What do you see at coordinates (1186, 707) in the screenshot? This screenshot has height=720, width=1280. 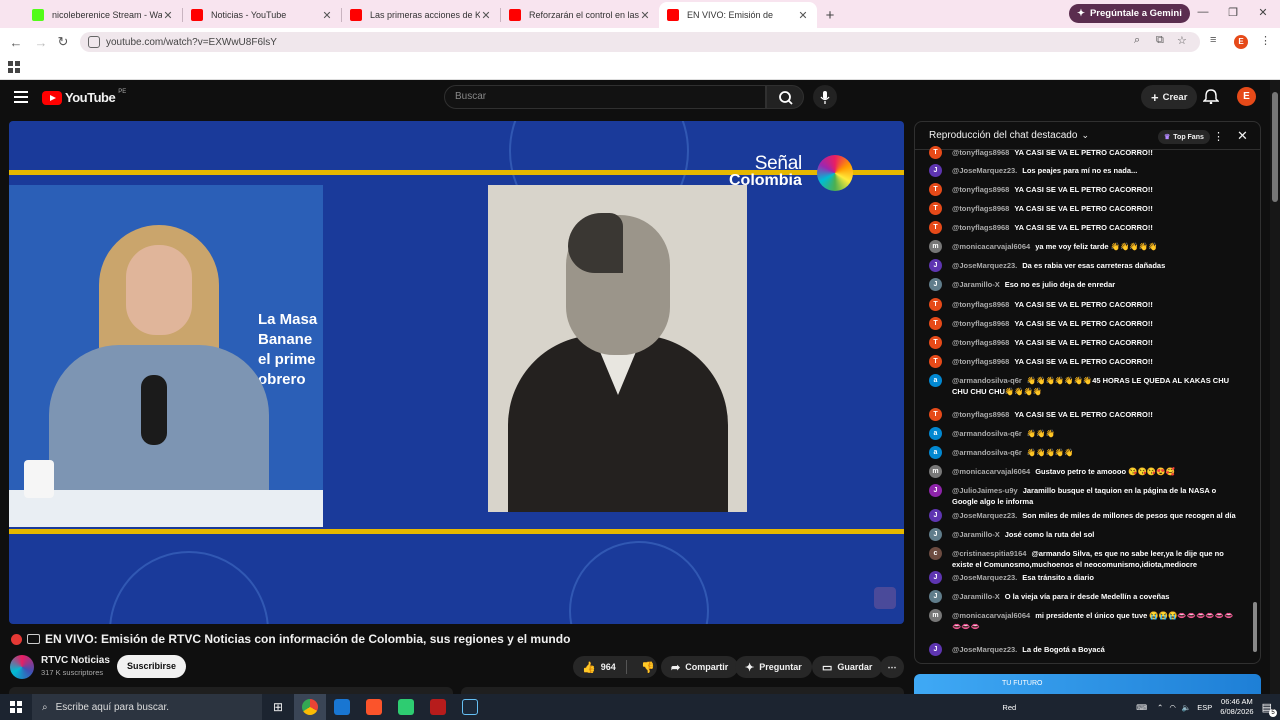 I see `speaker-icon: 🔈` at bounding box center [1186, 707].